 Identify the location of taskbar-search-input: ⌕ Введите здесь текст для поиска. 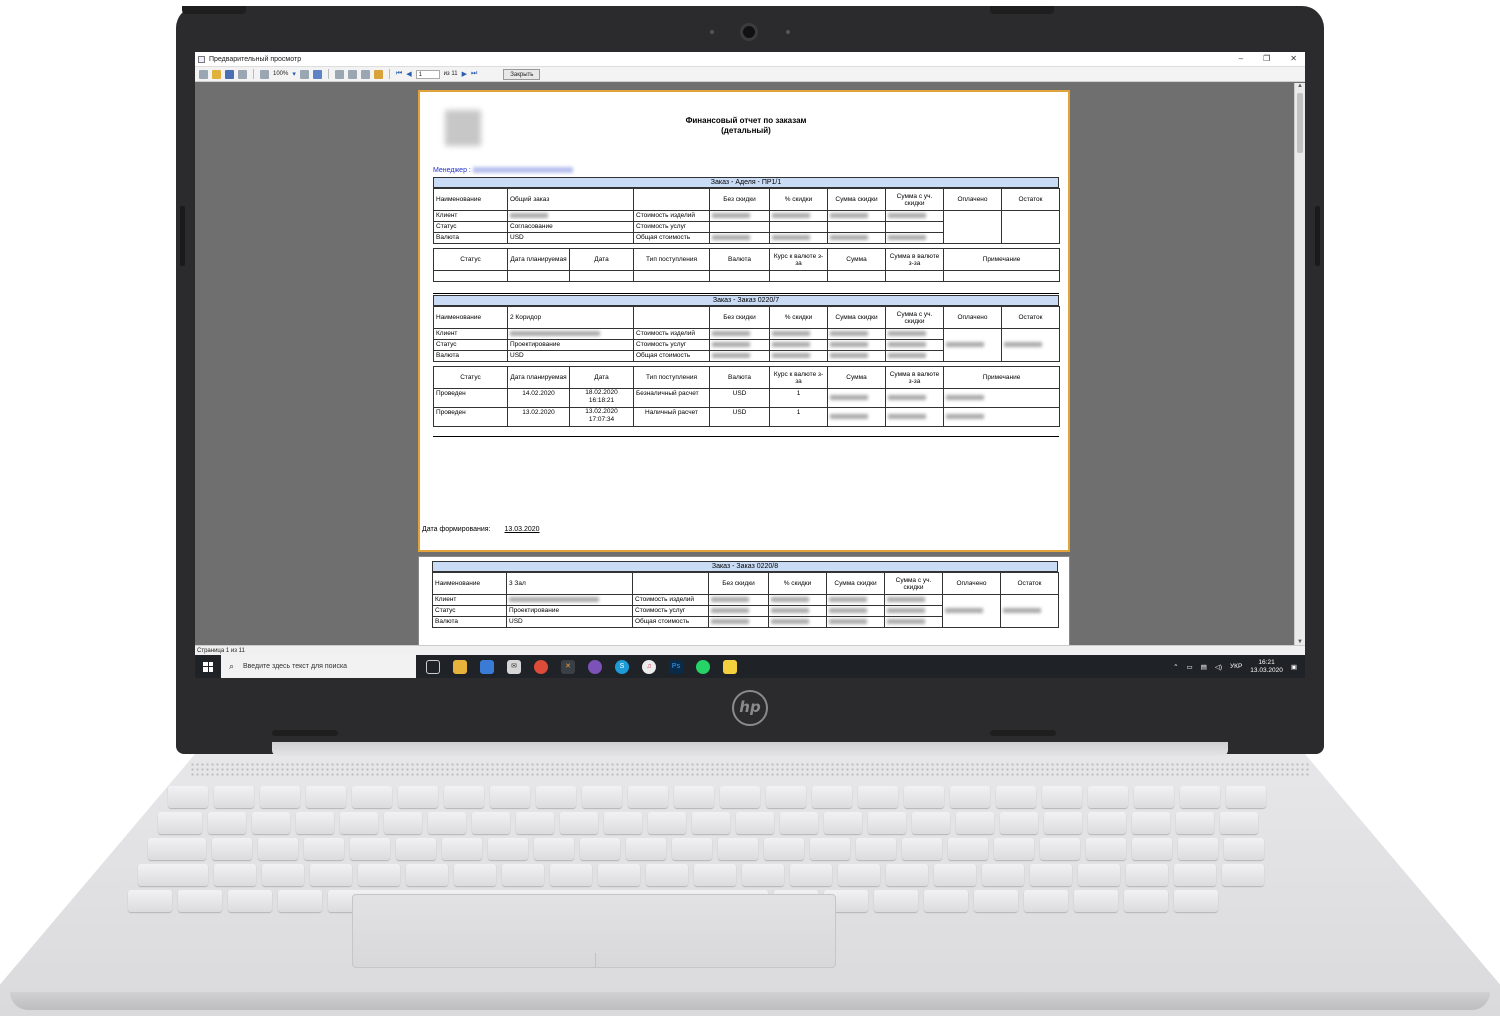
(318, 666).